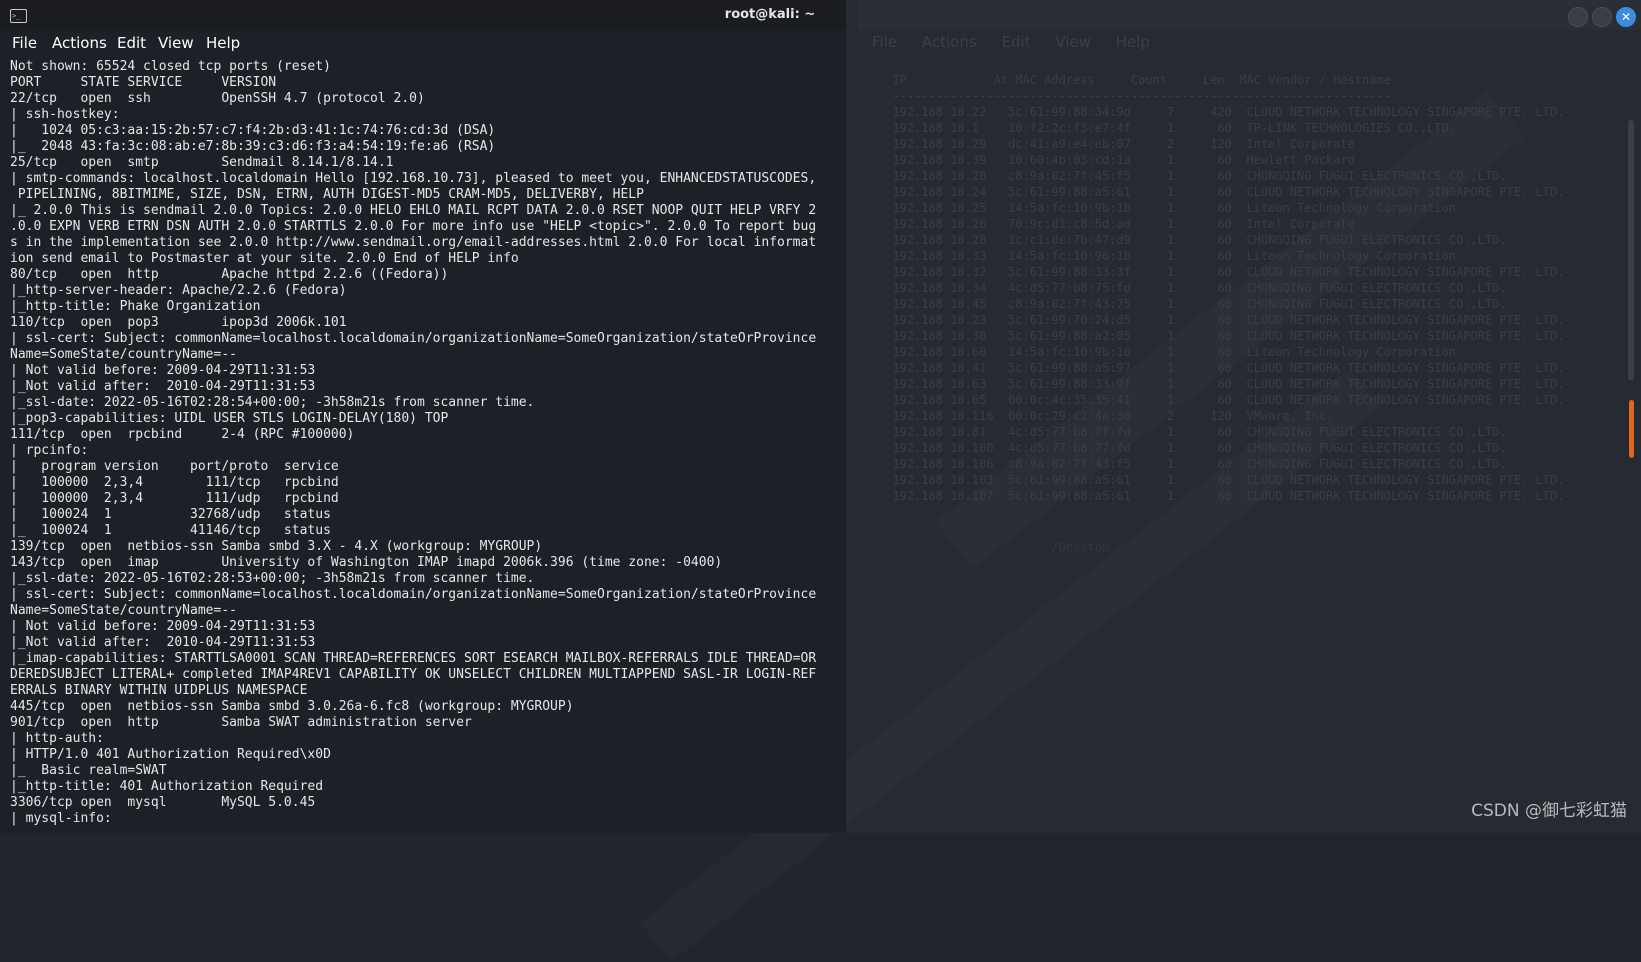 The height and width of the screenshot is (962, 1641). Describe the element at coordinates (174, 482) in the screenshot. I see `terminal-line: | 100000 2,3,4 111/tcp rpcbind` at that location.